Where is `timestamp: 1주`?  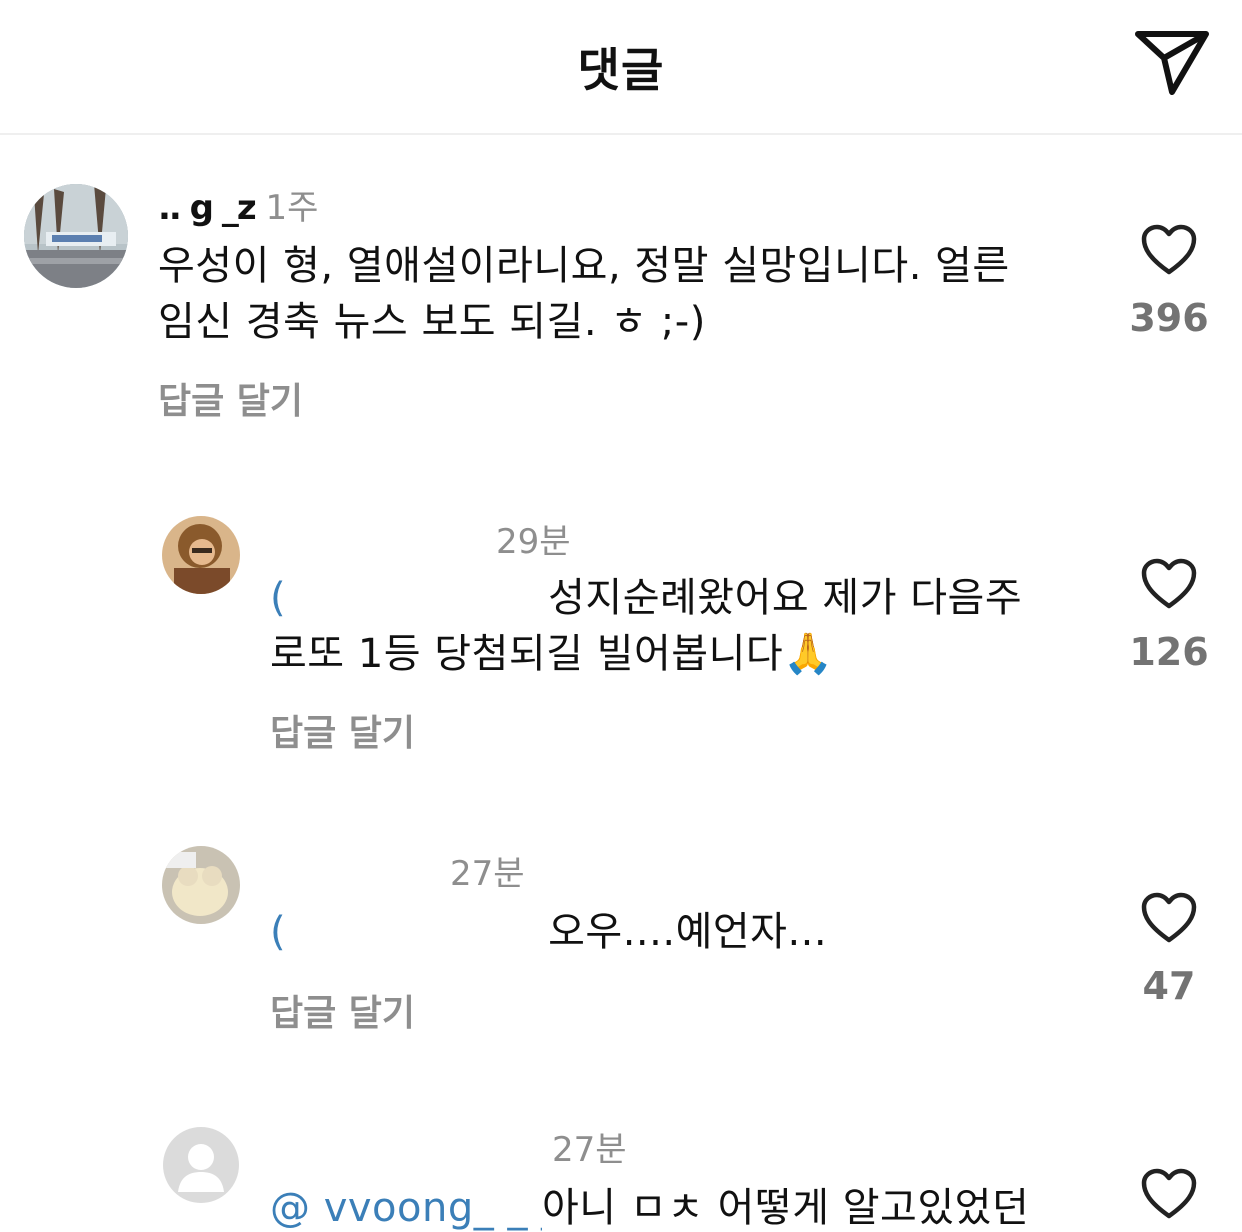
timestamp: 1주 is located at coordinates (292, 208).